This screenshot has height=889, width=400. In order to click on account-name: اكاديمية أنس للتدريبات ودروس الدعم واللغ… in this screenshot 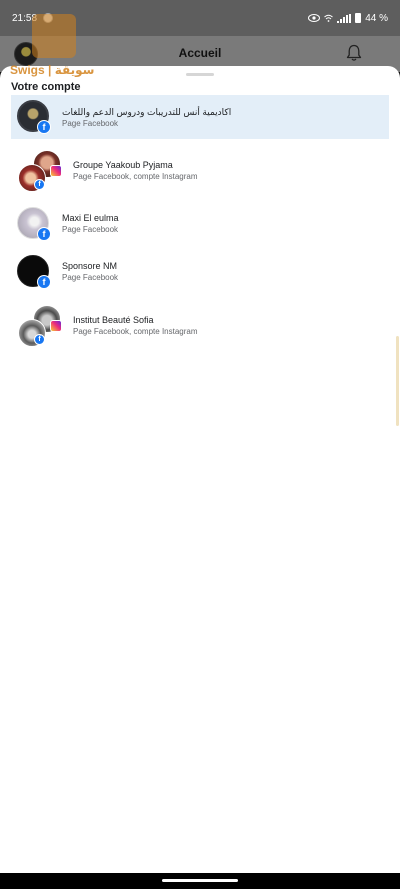, I will do `click(147, 112)`.